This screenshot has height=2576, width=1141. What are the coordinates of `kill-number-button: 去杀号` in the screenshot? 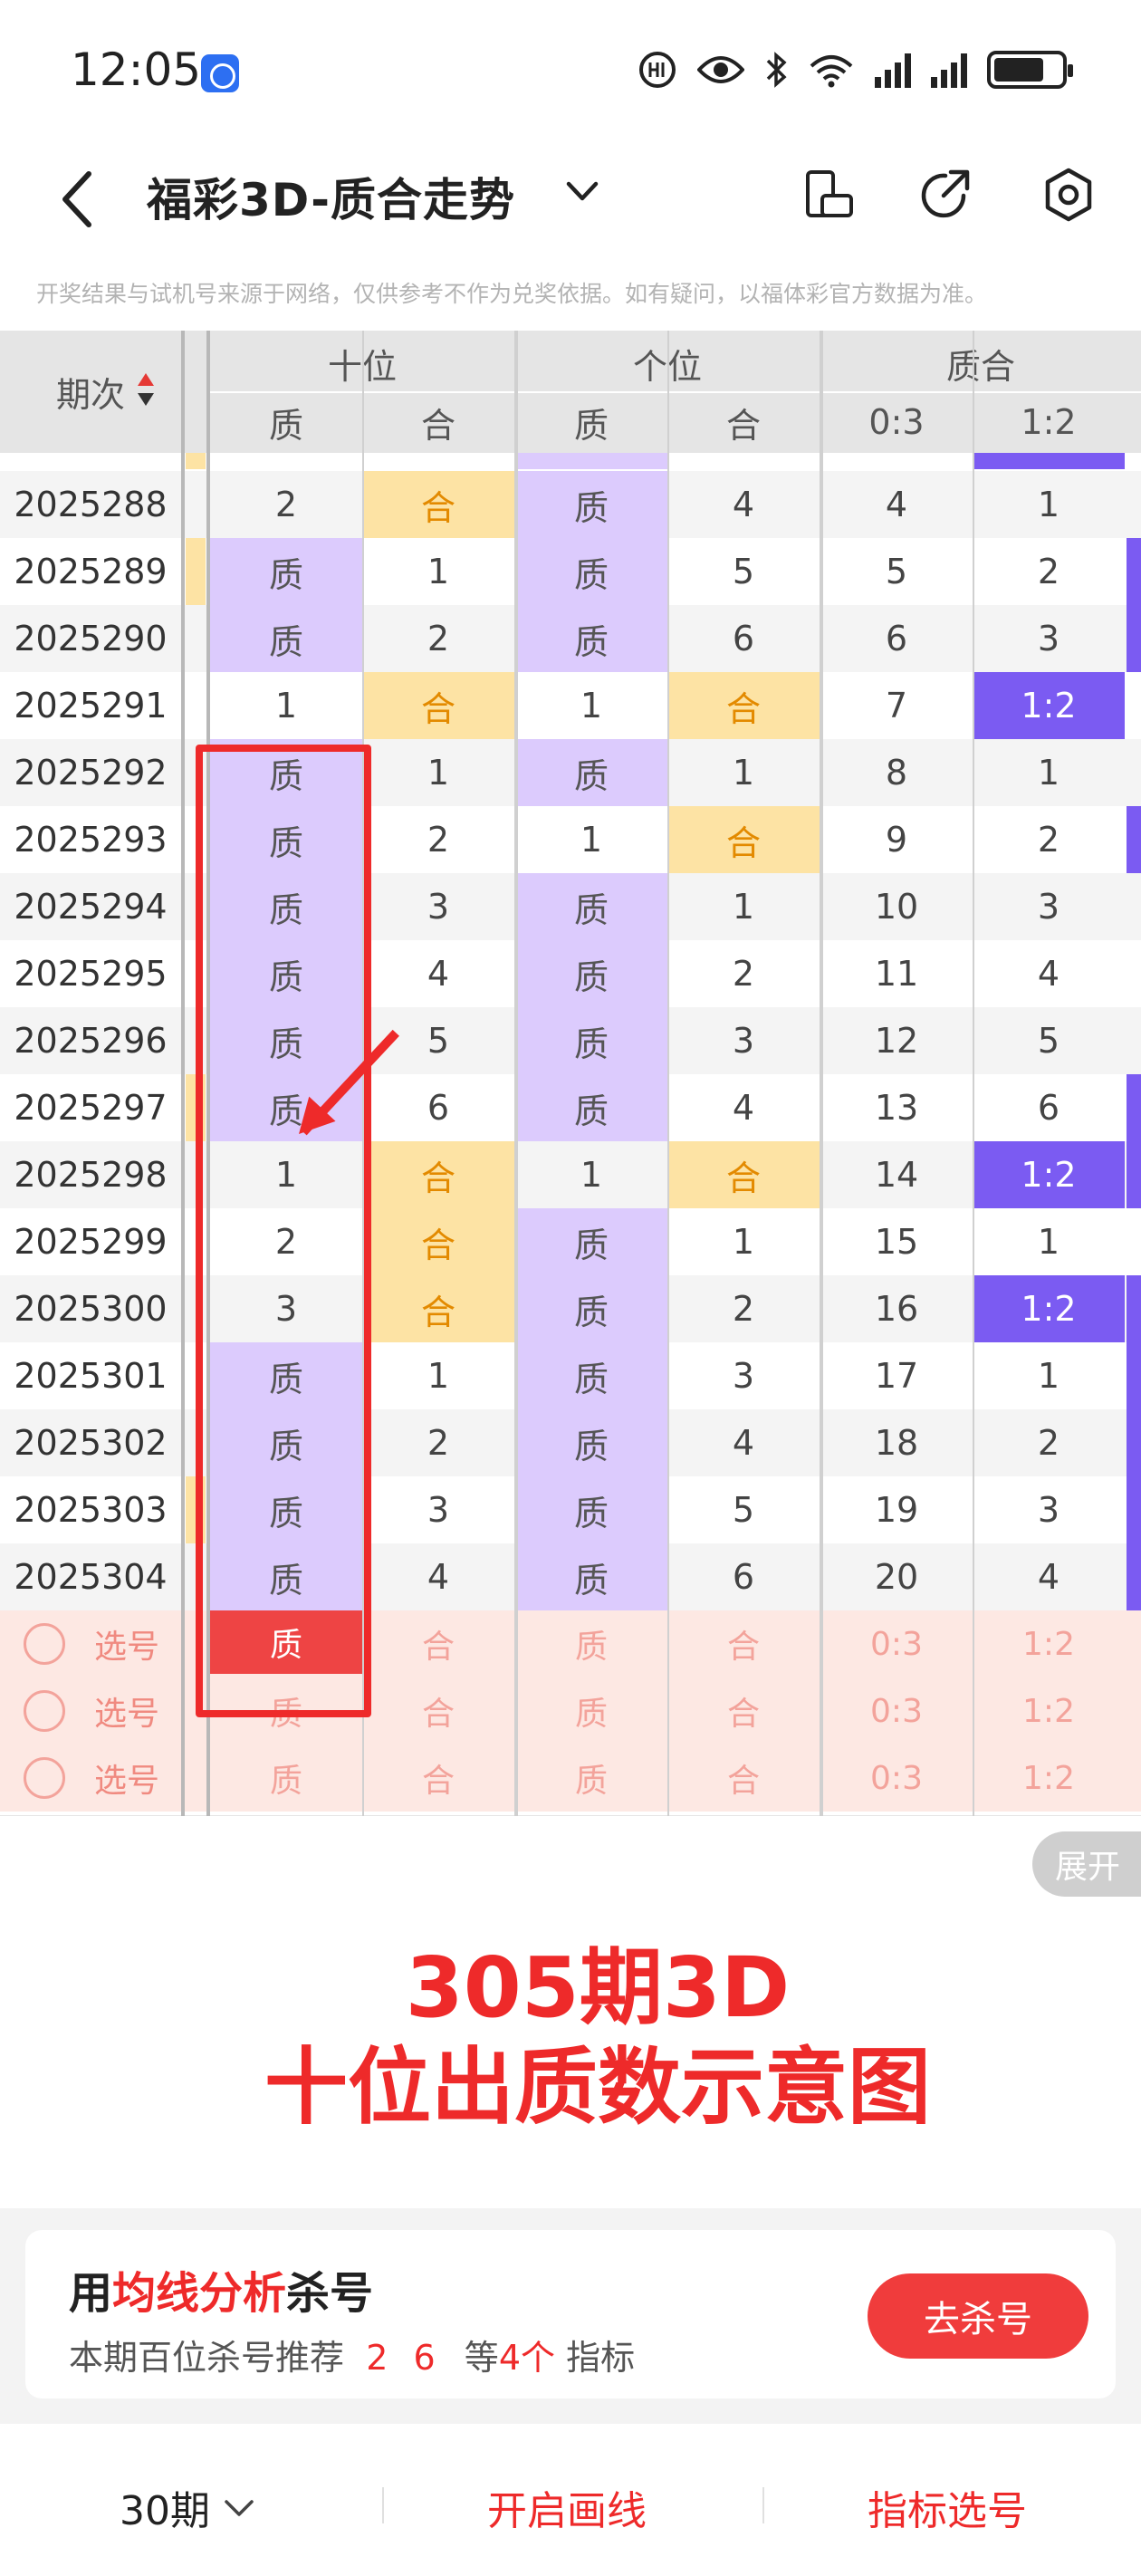 It's located at (978, 2316).